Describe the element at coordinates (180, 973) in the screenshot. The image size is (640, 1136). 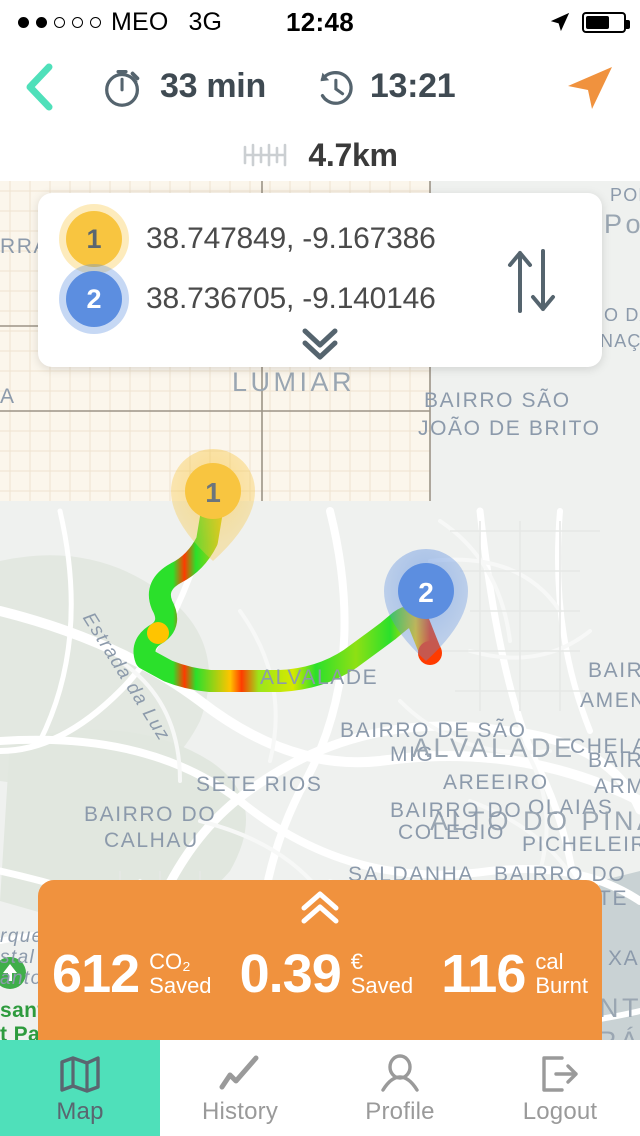
I see `stat-co2-label: CO₂ Saved` at that location.